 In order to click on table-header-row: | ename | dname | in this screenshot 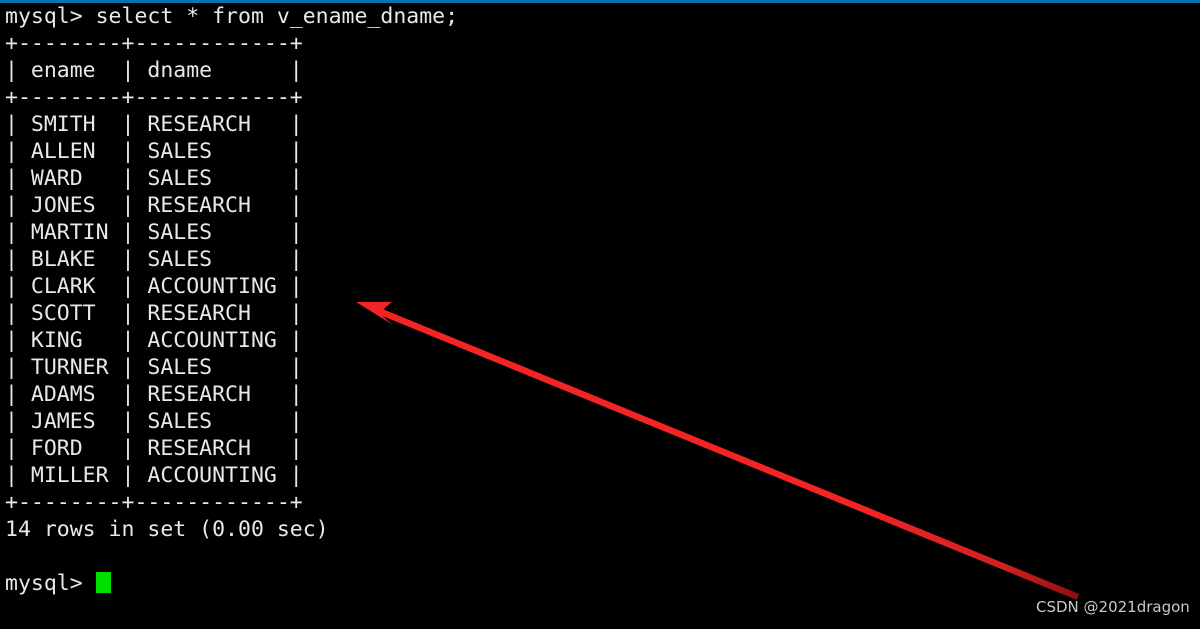, I will do `click(154, 70)`.